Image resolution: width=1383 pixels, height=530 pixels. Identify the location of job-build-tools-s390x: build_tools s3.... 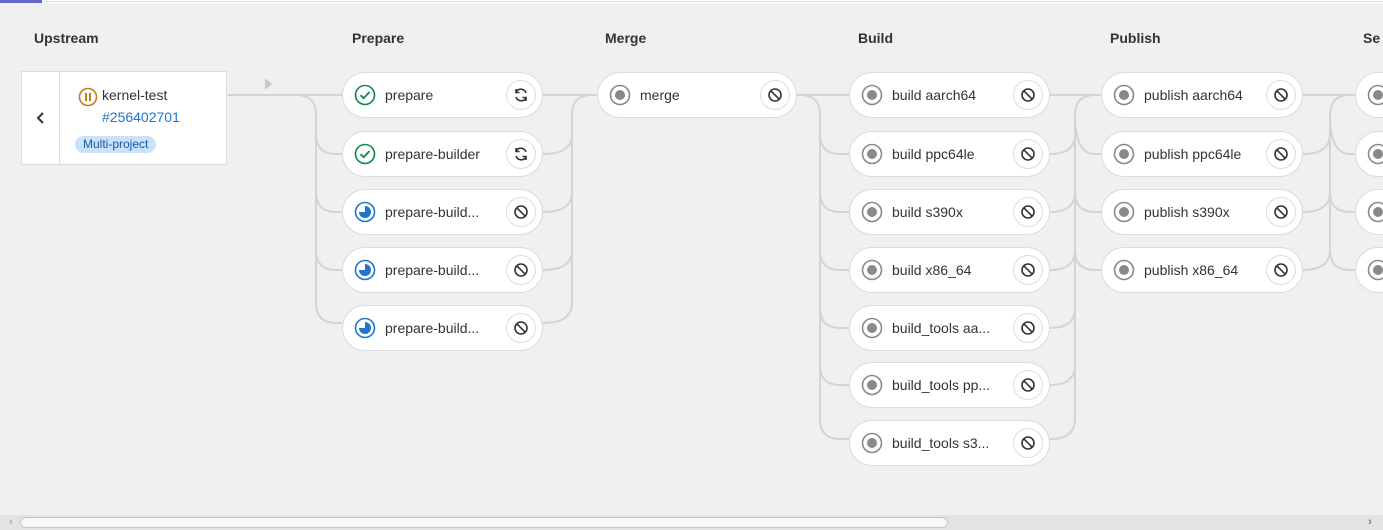
(949, 443).